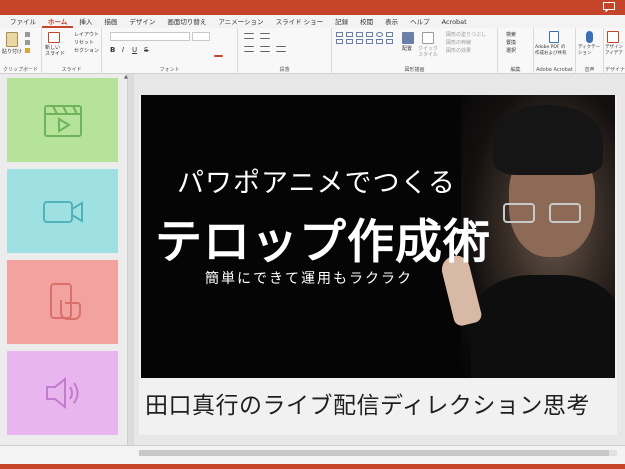 This screenshot has width=625, height=469. Describe the element at coordinates (265, 49) in the screenshot. I see `align-center-icon` at that location.